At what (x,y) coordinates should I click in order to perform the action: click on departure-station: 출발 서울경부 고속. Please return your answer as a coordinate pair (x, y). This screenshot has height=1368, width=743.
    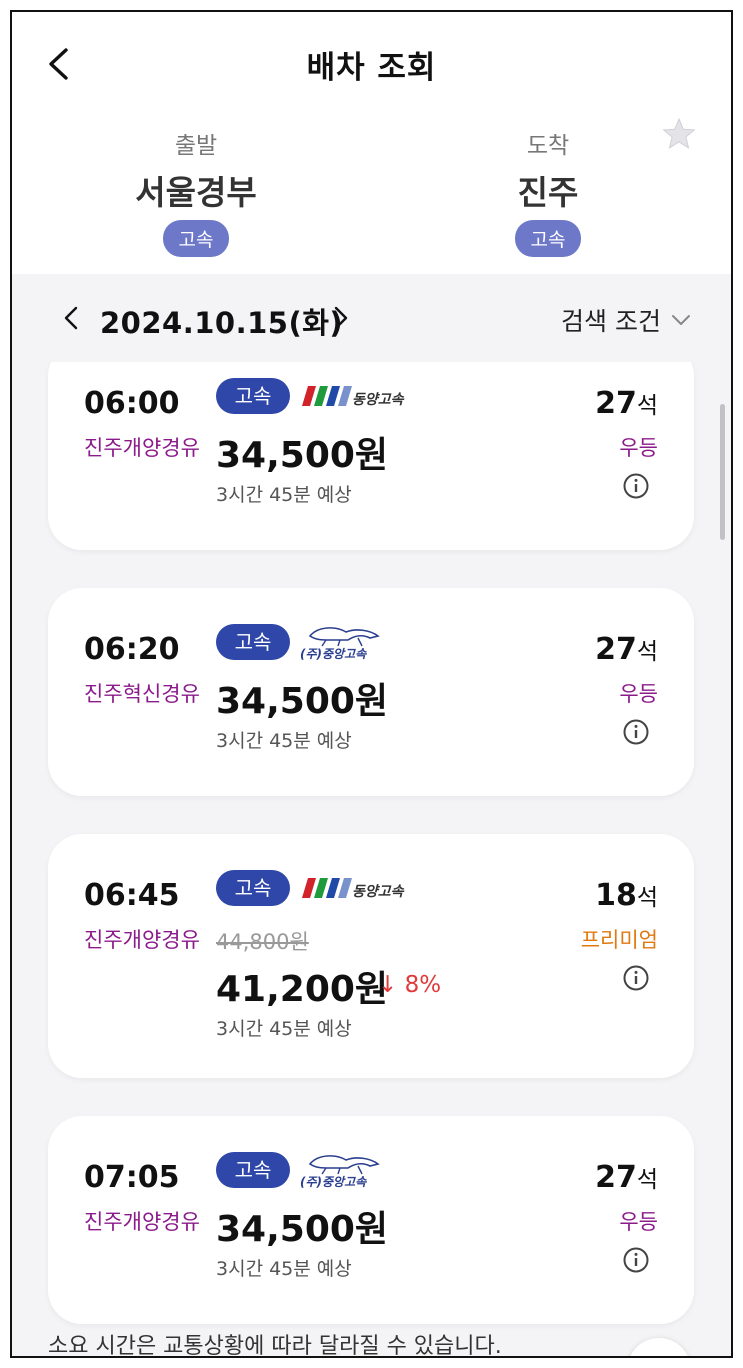
    Looking at the image, I should click on (196, 191).